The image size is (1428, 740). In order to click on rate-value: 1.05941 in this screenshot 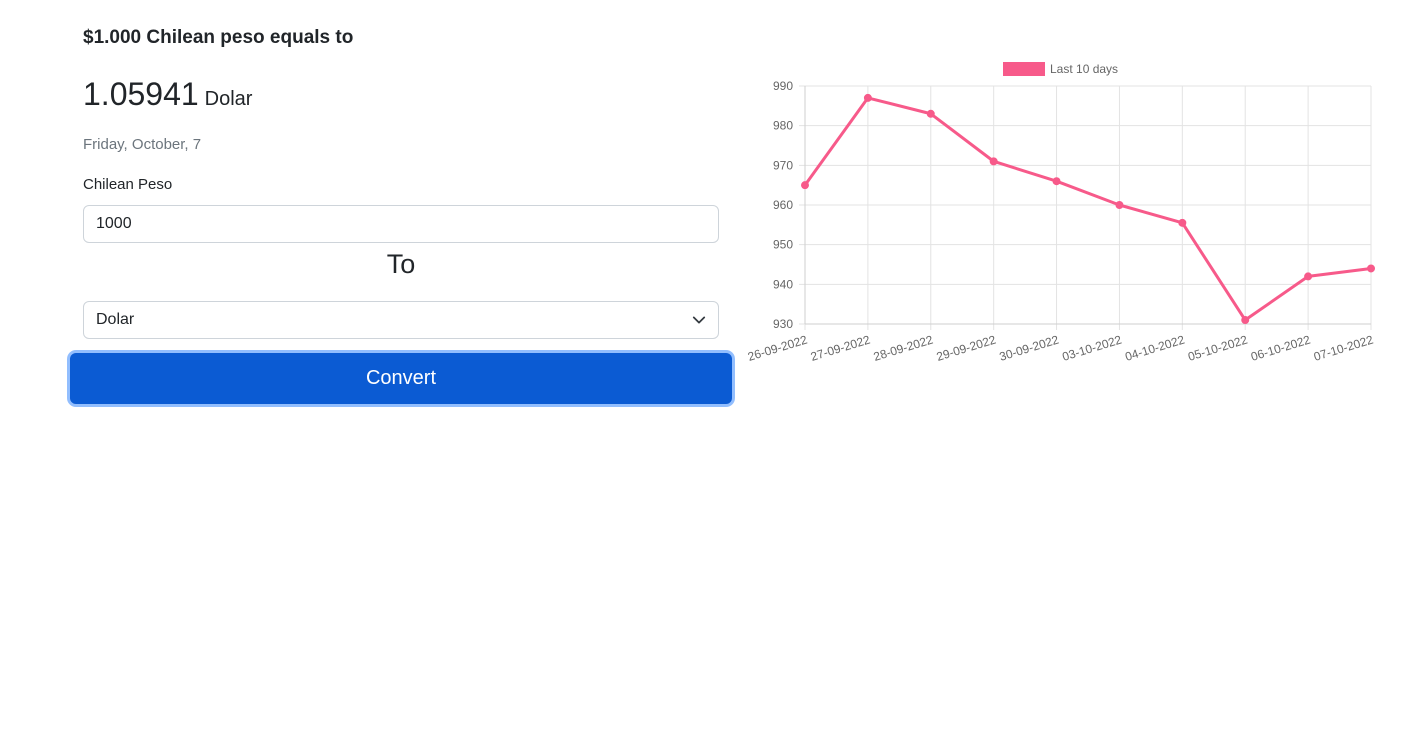, I will do `click(141, 94)`.